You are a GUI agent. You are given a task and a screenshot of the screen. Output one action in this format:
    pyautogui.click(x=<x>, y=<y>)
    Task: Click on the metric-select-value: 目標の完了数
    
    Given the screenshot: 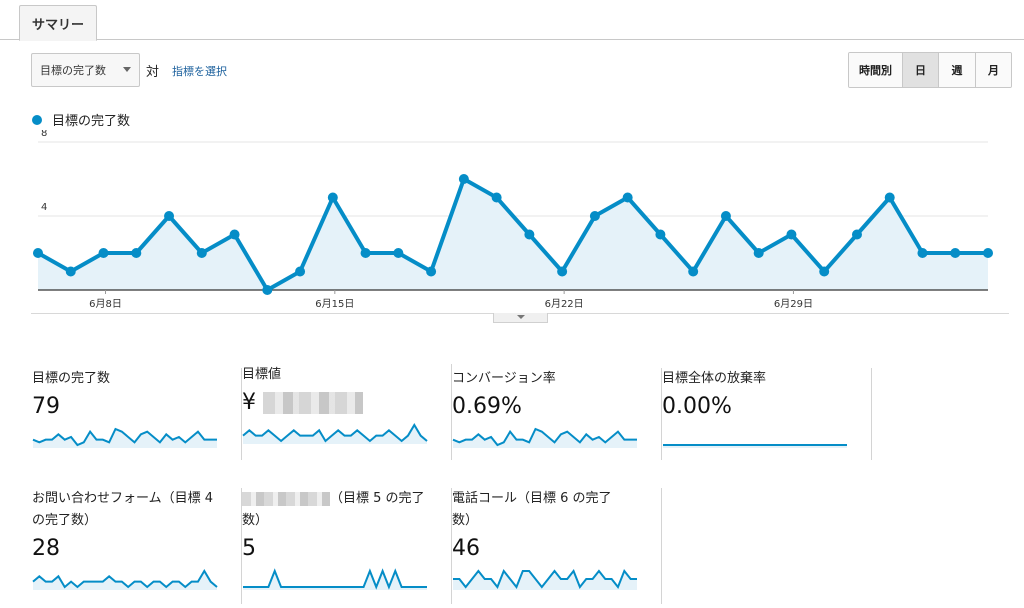 What is the action you would take?
    pyautogui.click(x=73, y=70)
    